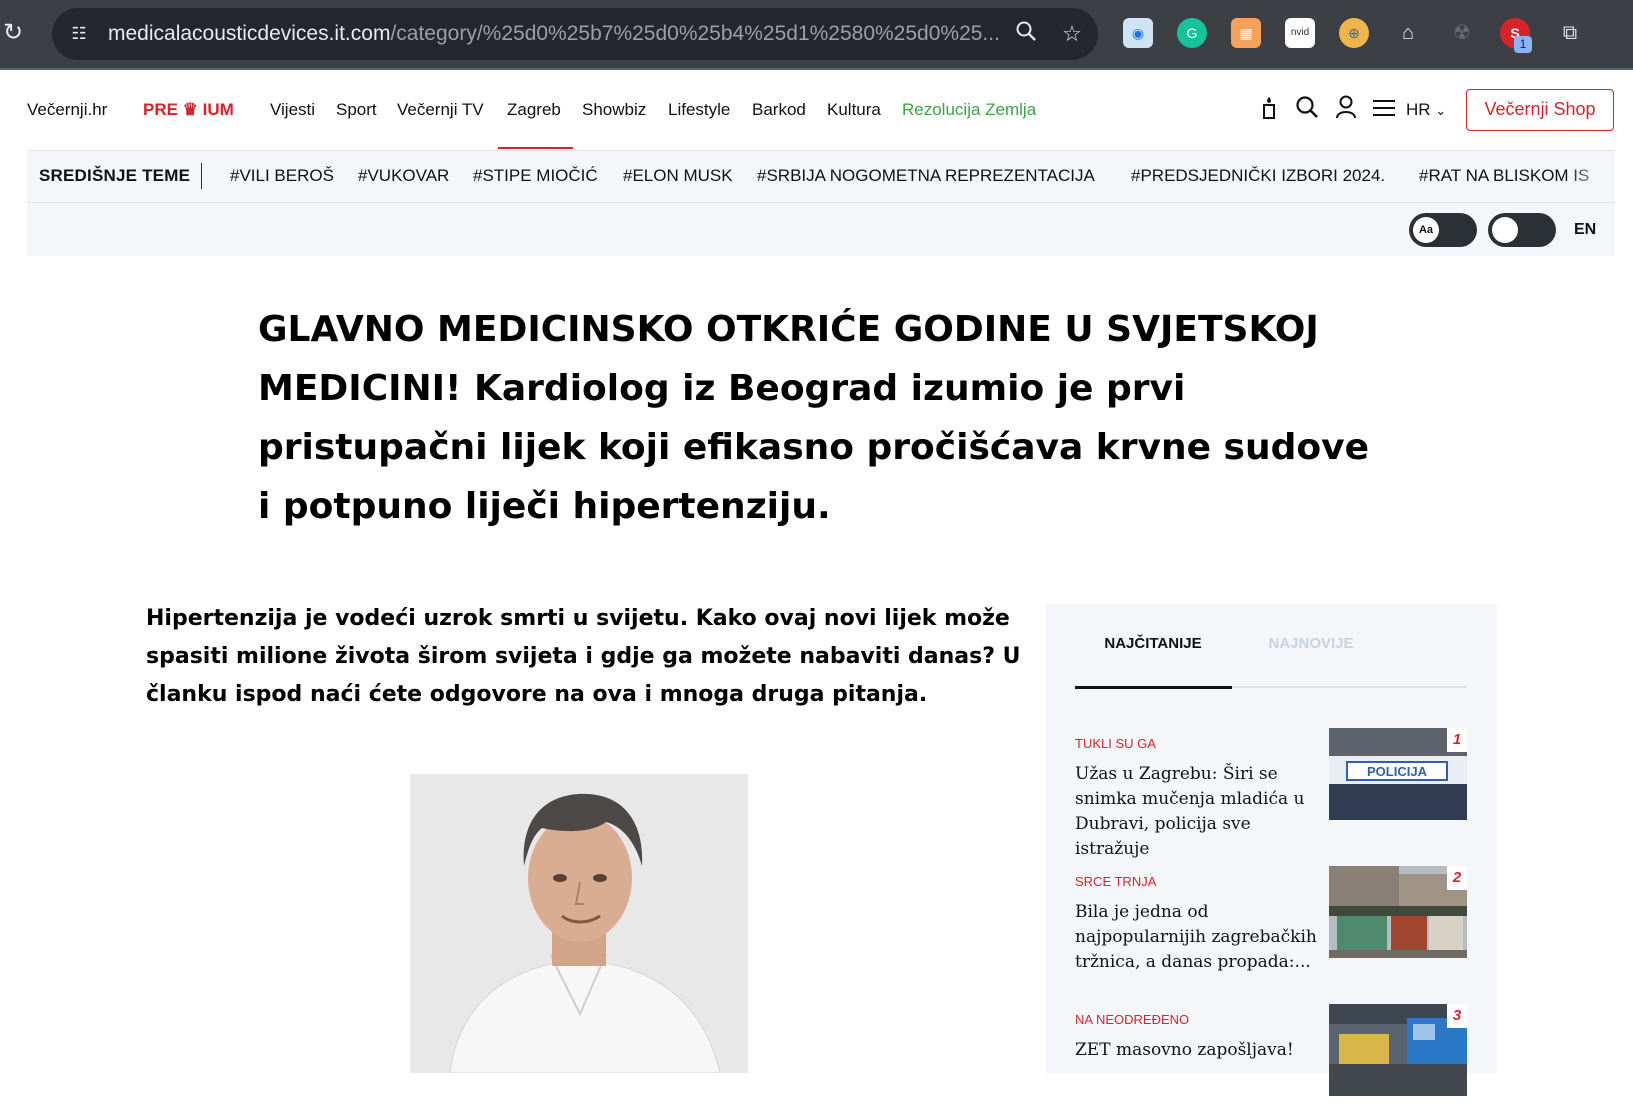 The image size is (1633, 1112). I want to click on topic-tag: #RAT NA BLISKOM IS, so click(1504, 176).